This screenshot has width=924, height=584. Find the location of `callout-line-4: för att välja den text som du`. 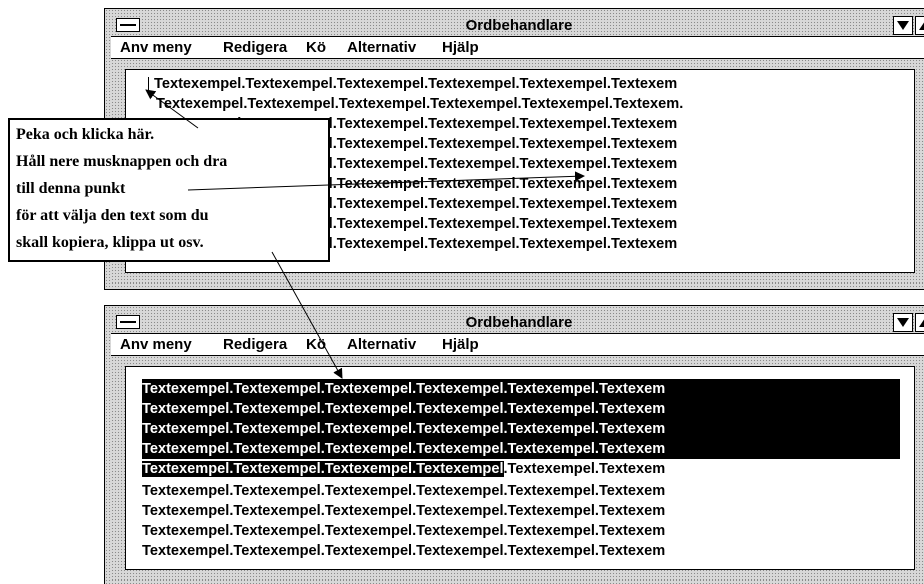

callout-line-4: för att välja den text som du is located at coordinates (112, 215).